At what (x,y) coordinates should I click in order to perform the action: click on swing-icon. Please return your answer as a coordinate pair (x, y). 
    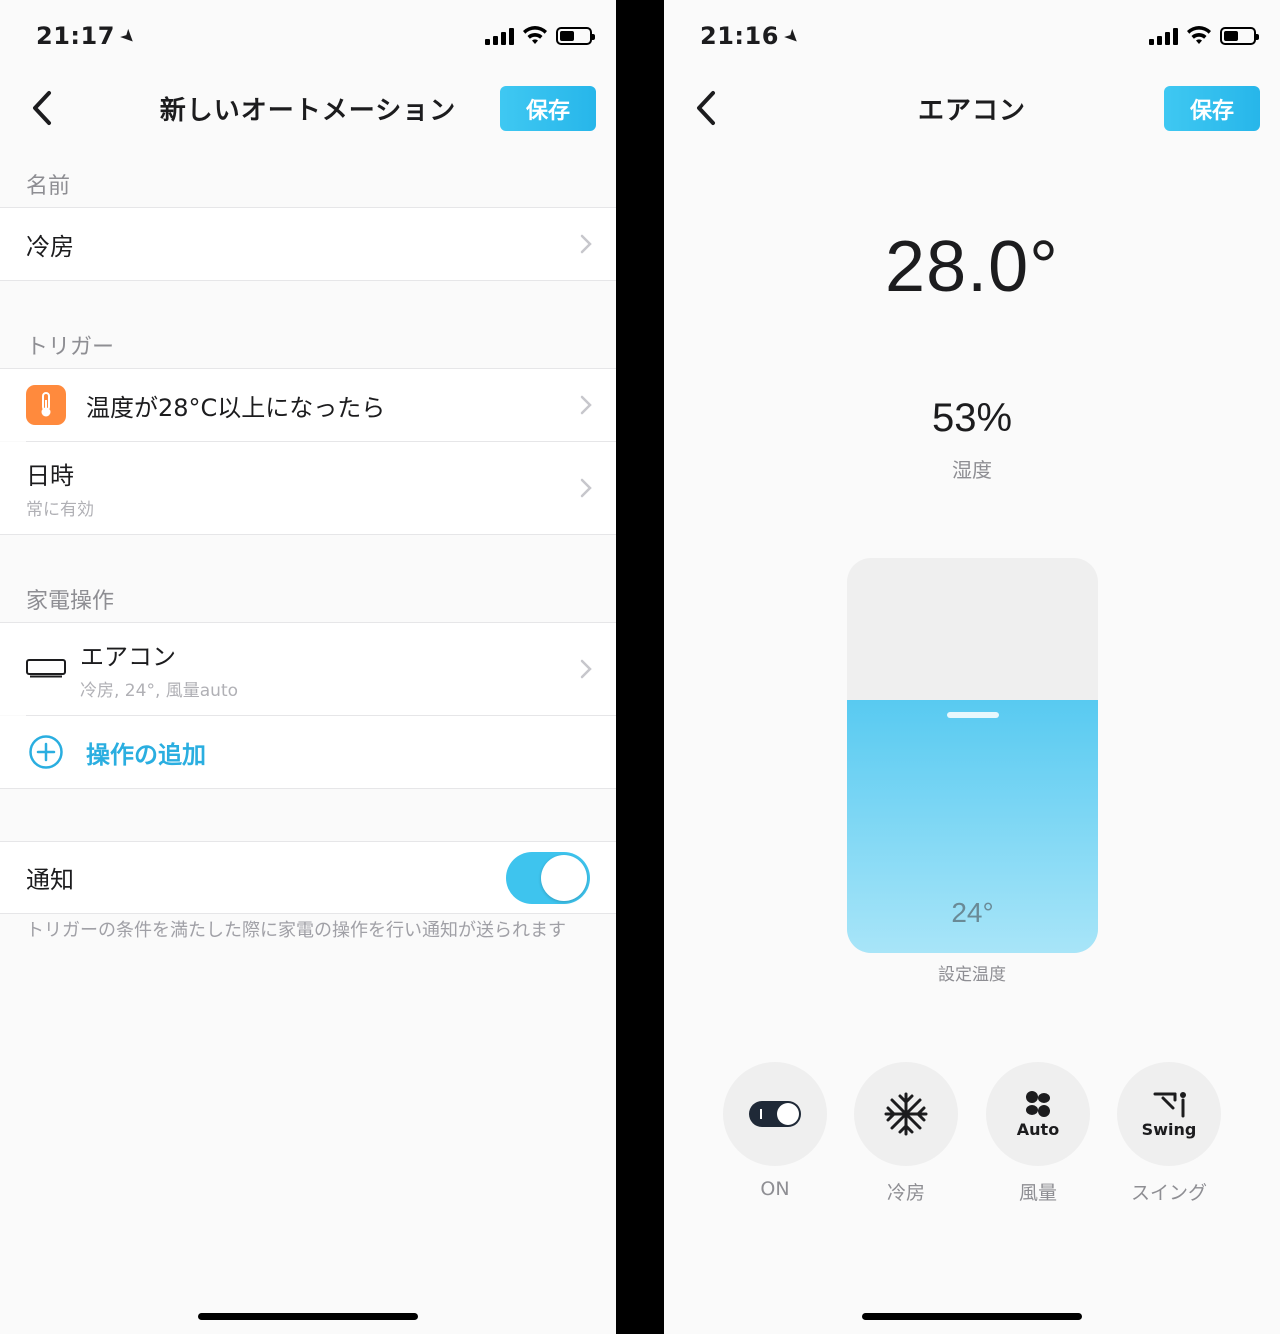
    Looking at the image, I should click on (1169, 1104).